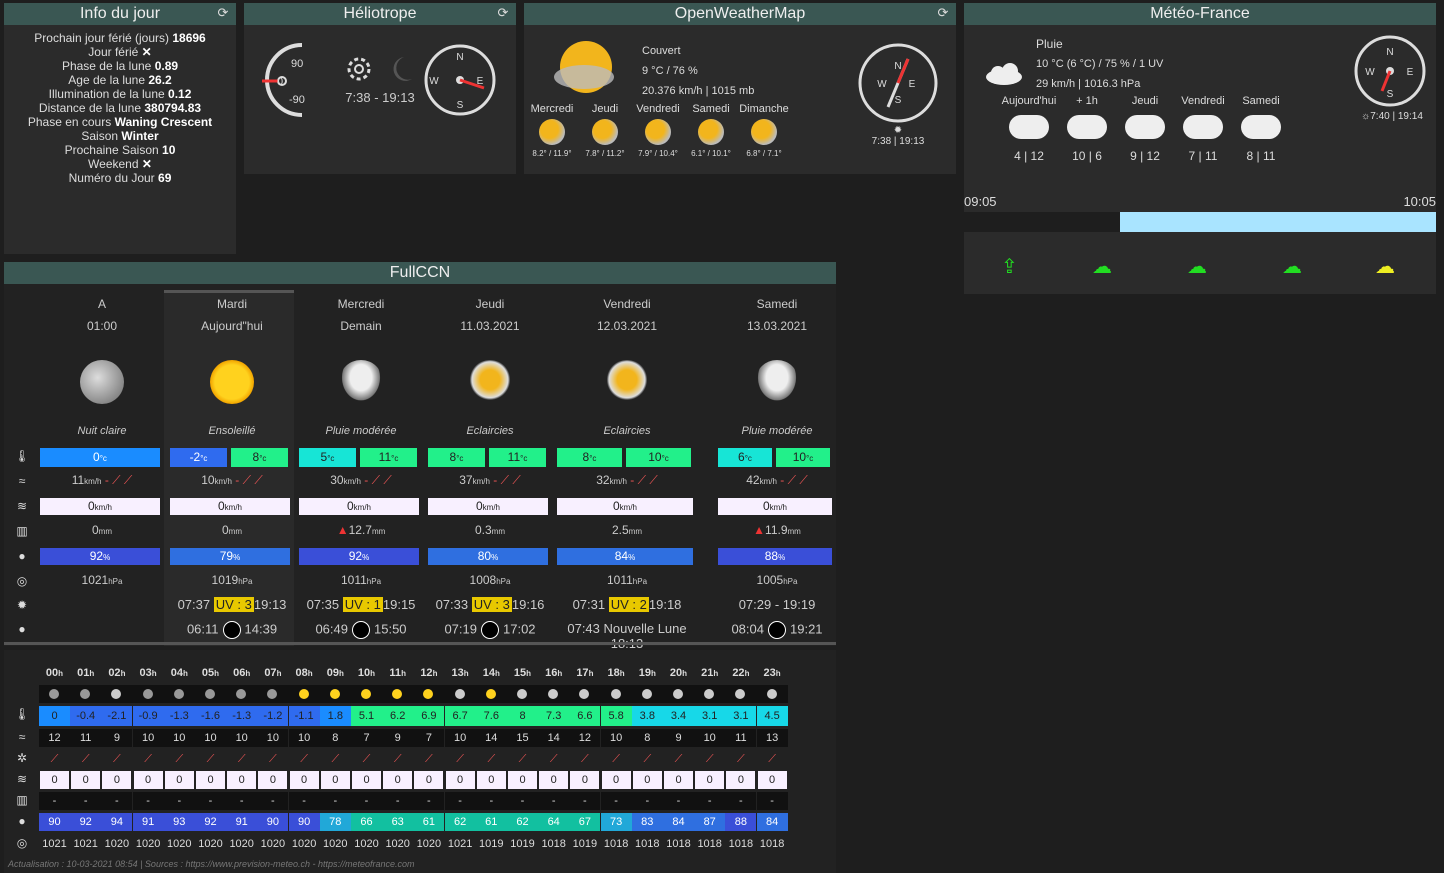 The height and width of the screenshot is (873, 1444). What do you see at coordinates (517, 457) in the screenshot?
I see `temp-max: 11°c` at bounding box center [517, 457].